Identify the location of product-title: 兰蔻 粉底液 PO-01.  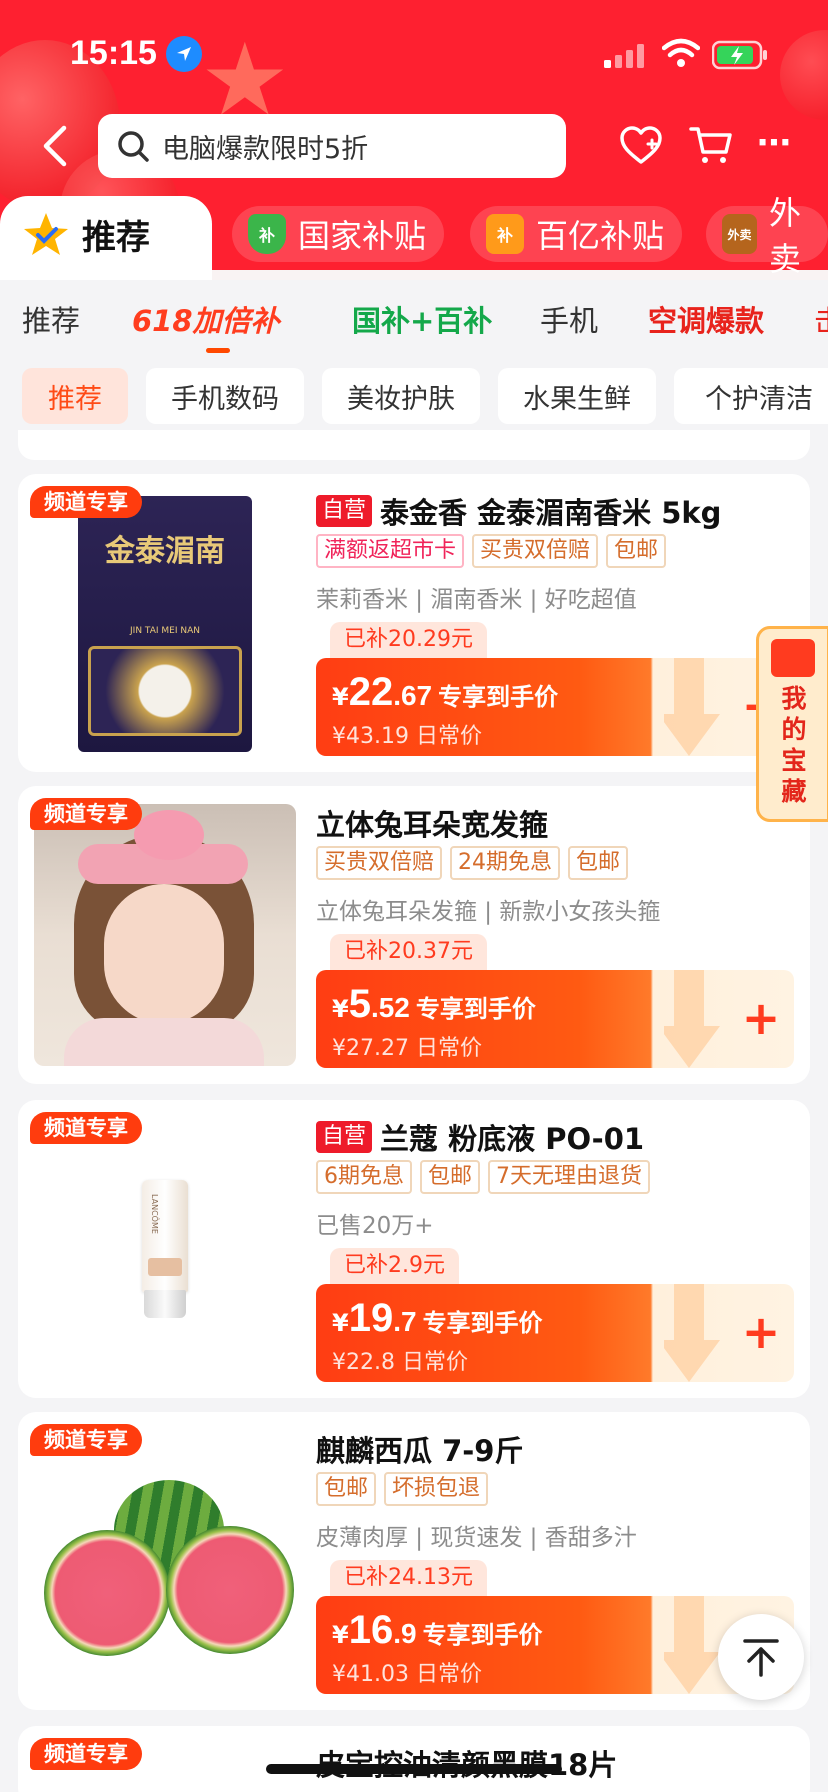
(512, 1139).